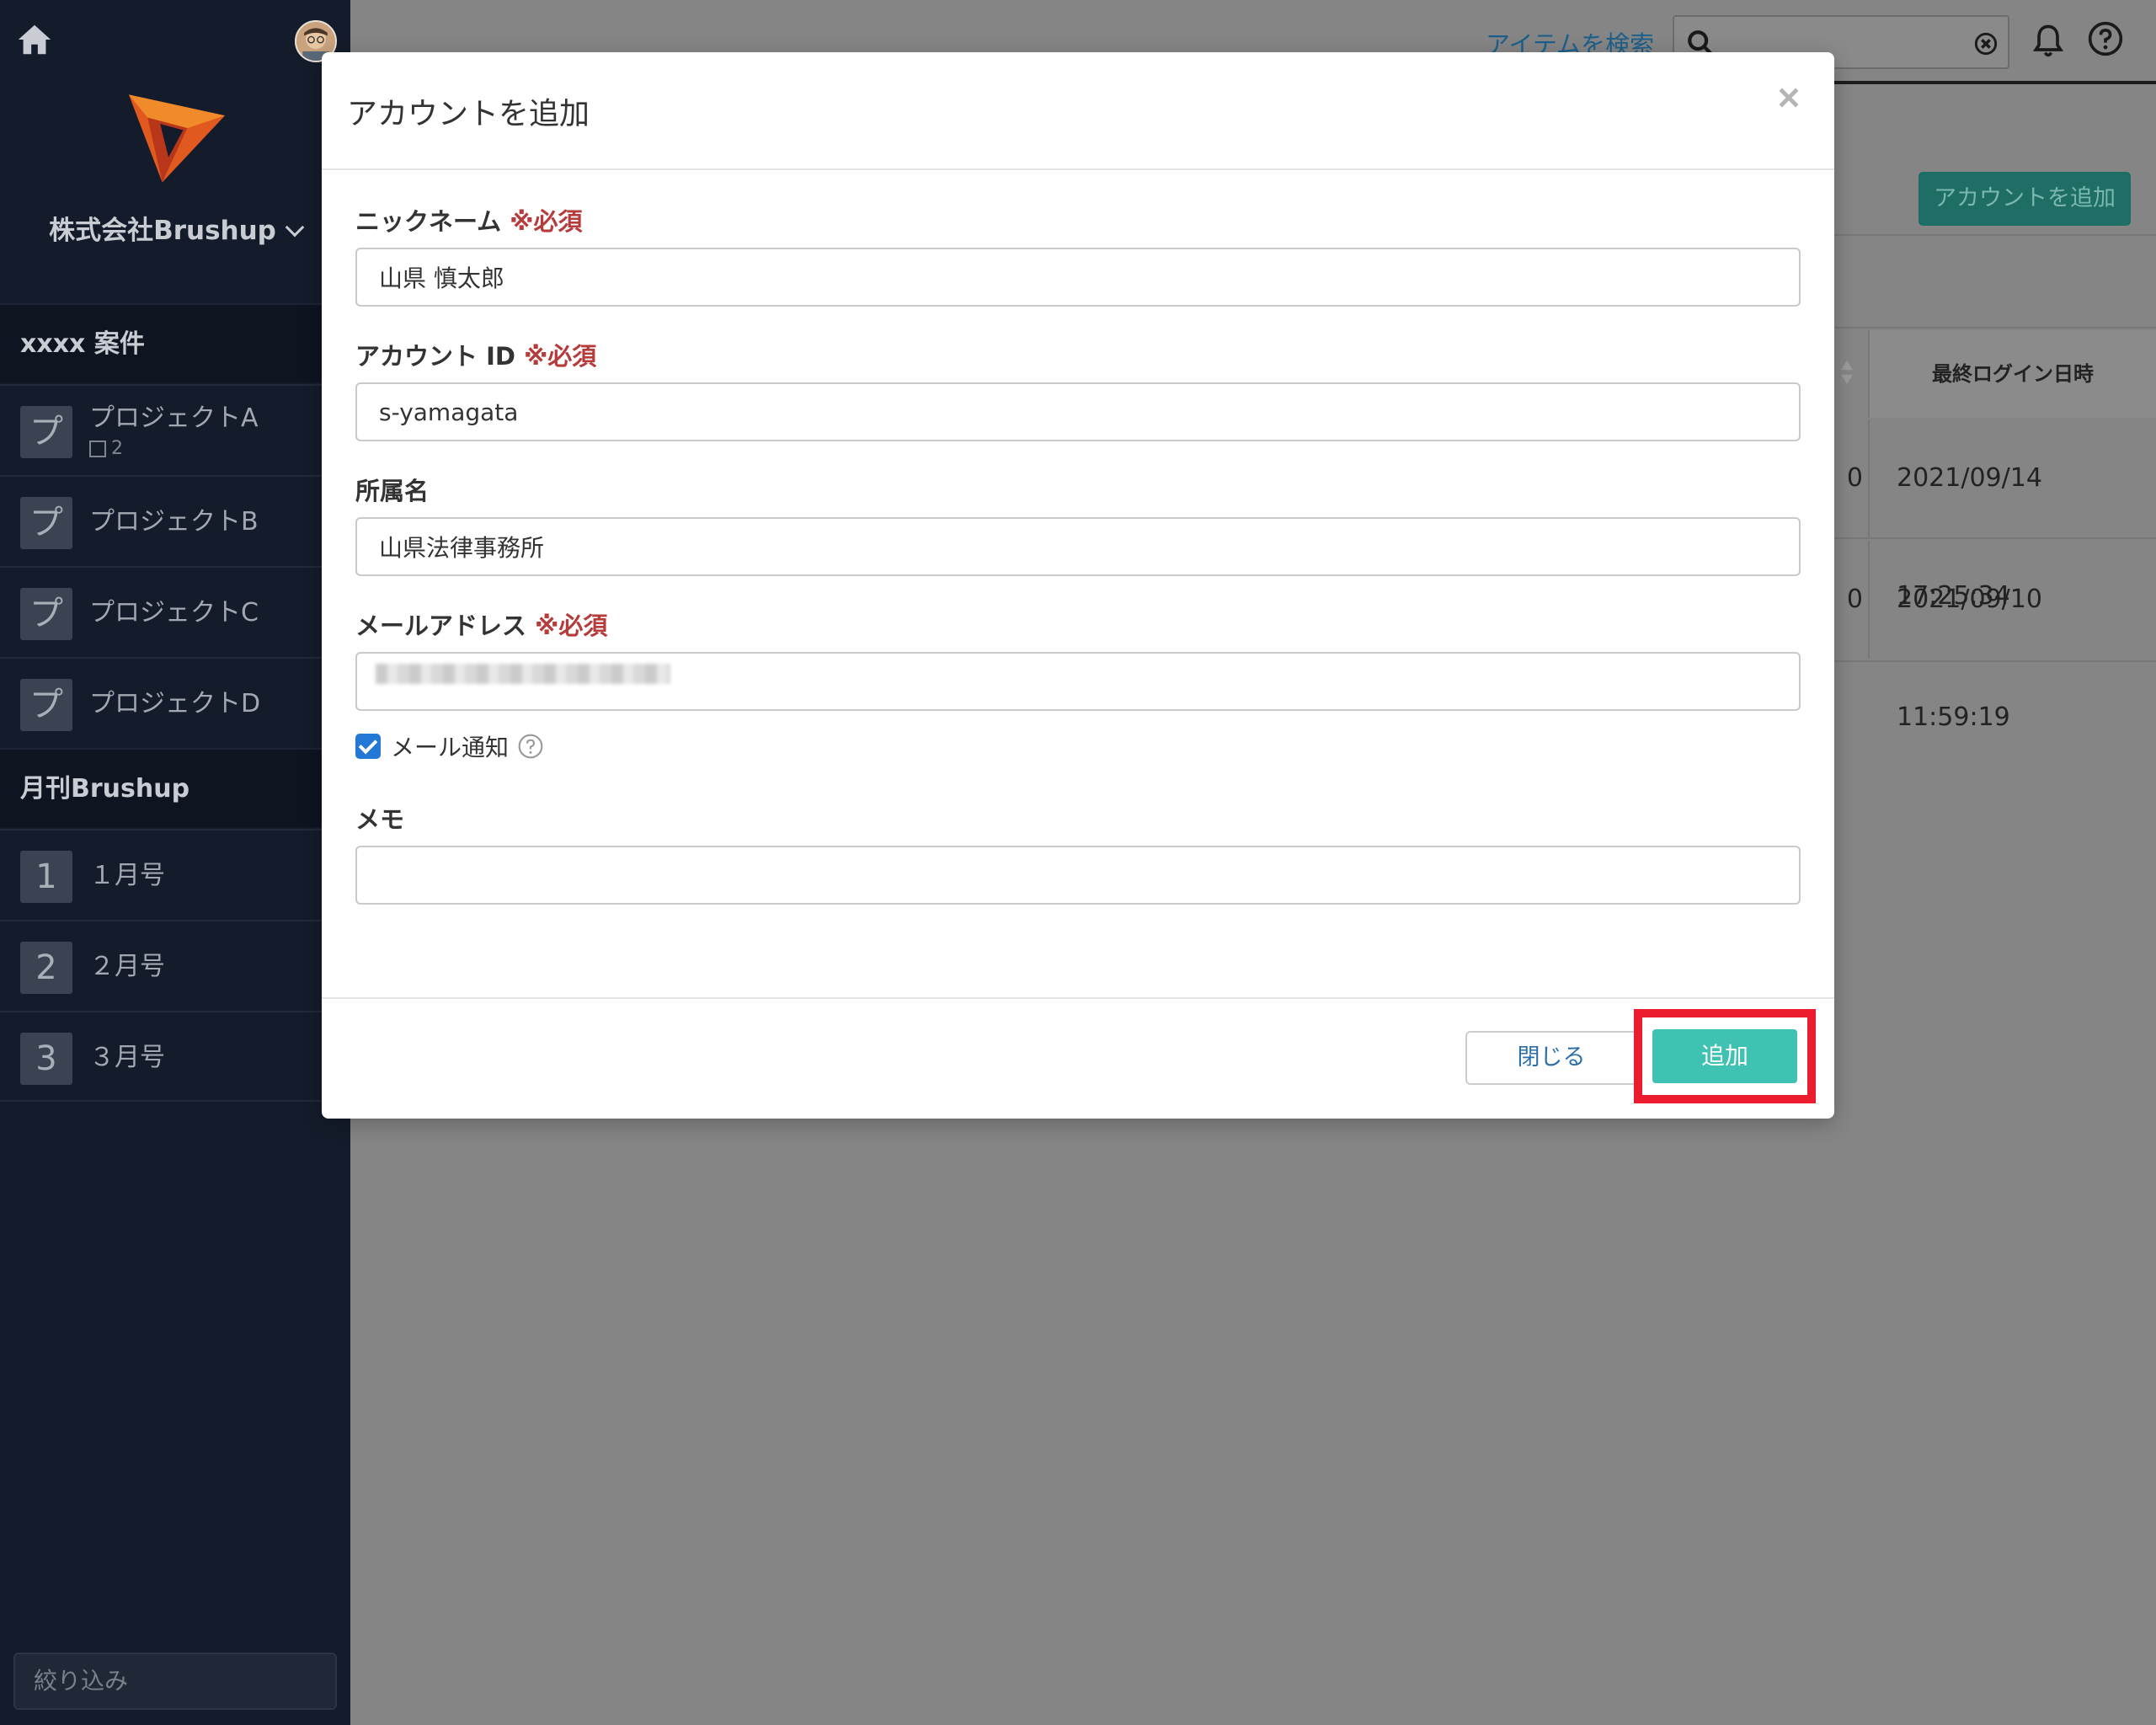 Image resolution: width=2156 pixels, height=1725 pixels. Describe the element at coordinates (523, 674) in the screenshot. I see `redacted-email` at that location.